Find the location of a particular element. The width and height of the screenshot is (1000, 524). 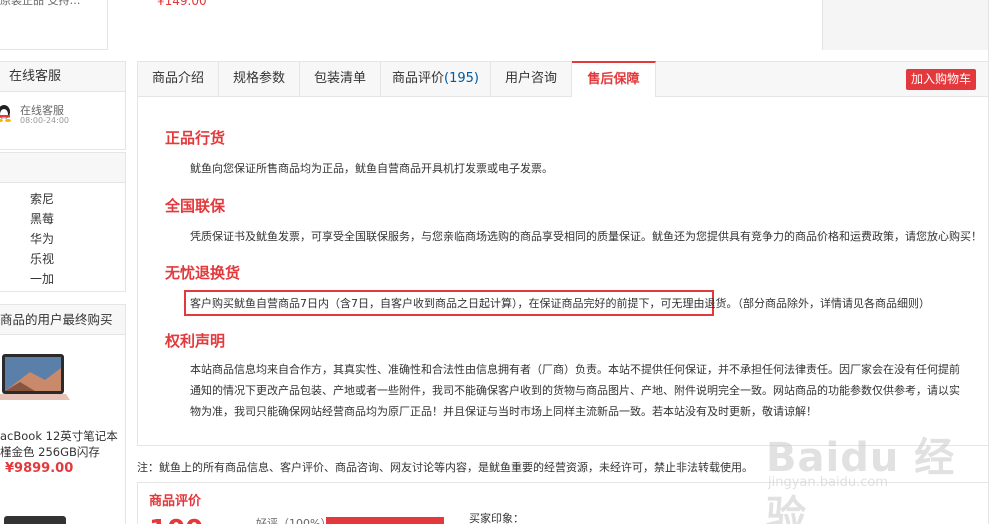

final-purchase-box: 商品的用户最终购买 is located at coordinates (63, 414).